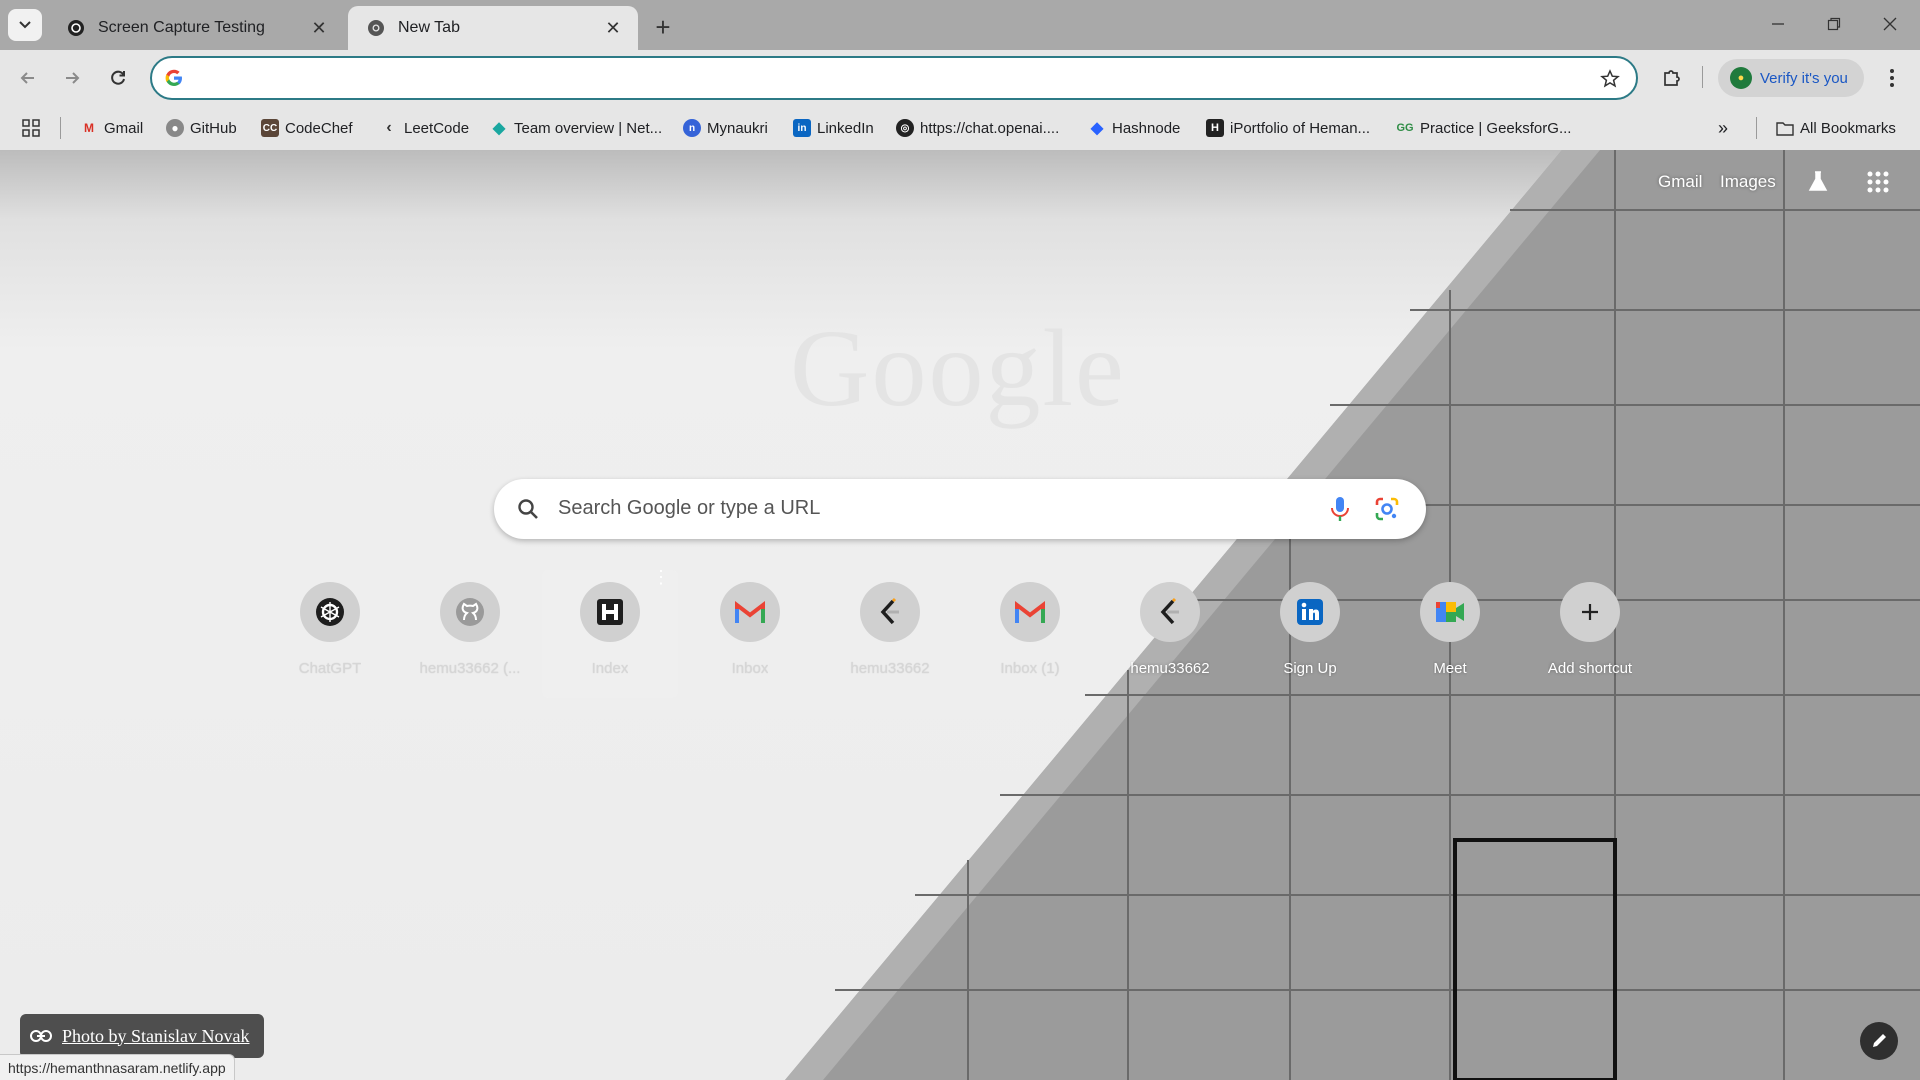  Describe the element at coordinates (1450, 612) in the screenshot. I see `meet-icon` at that location.